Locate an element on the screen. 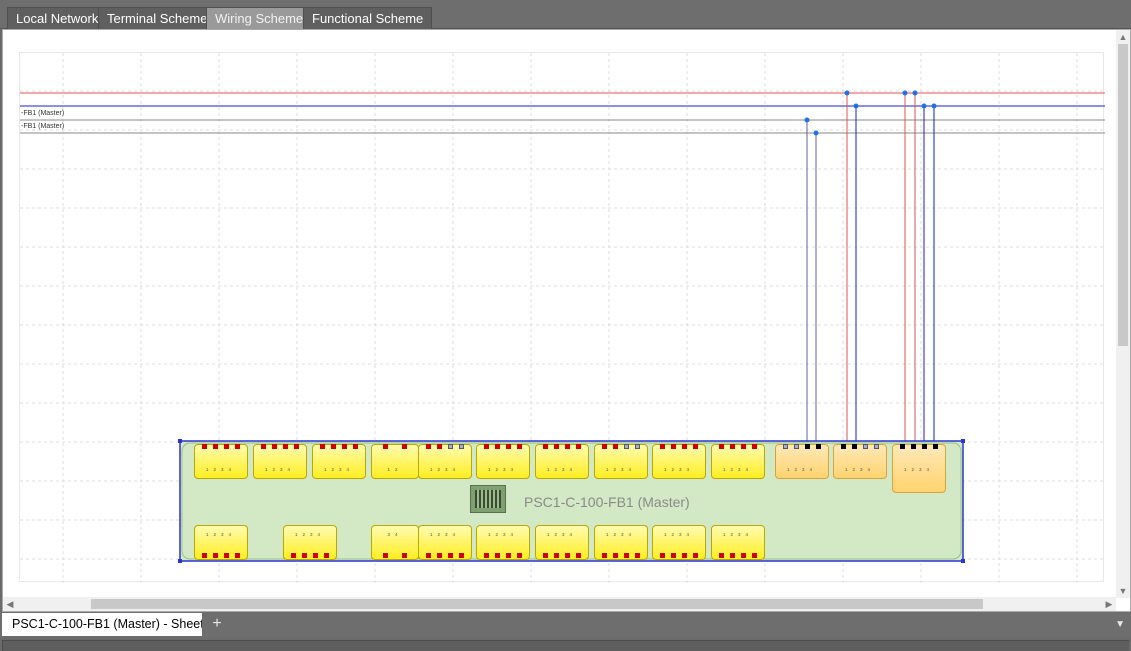 This screenshot has height=651, width=1131. horizontal-scrollbar: ◀ ▶ is located at coordinates (559, 604).